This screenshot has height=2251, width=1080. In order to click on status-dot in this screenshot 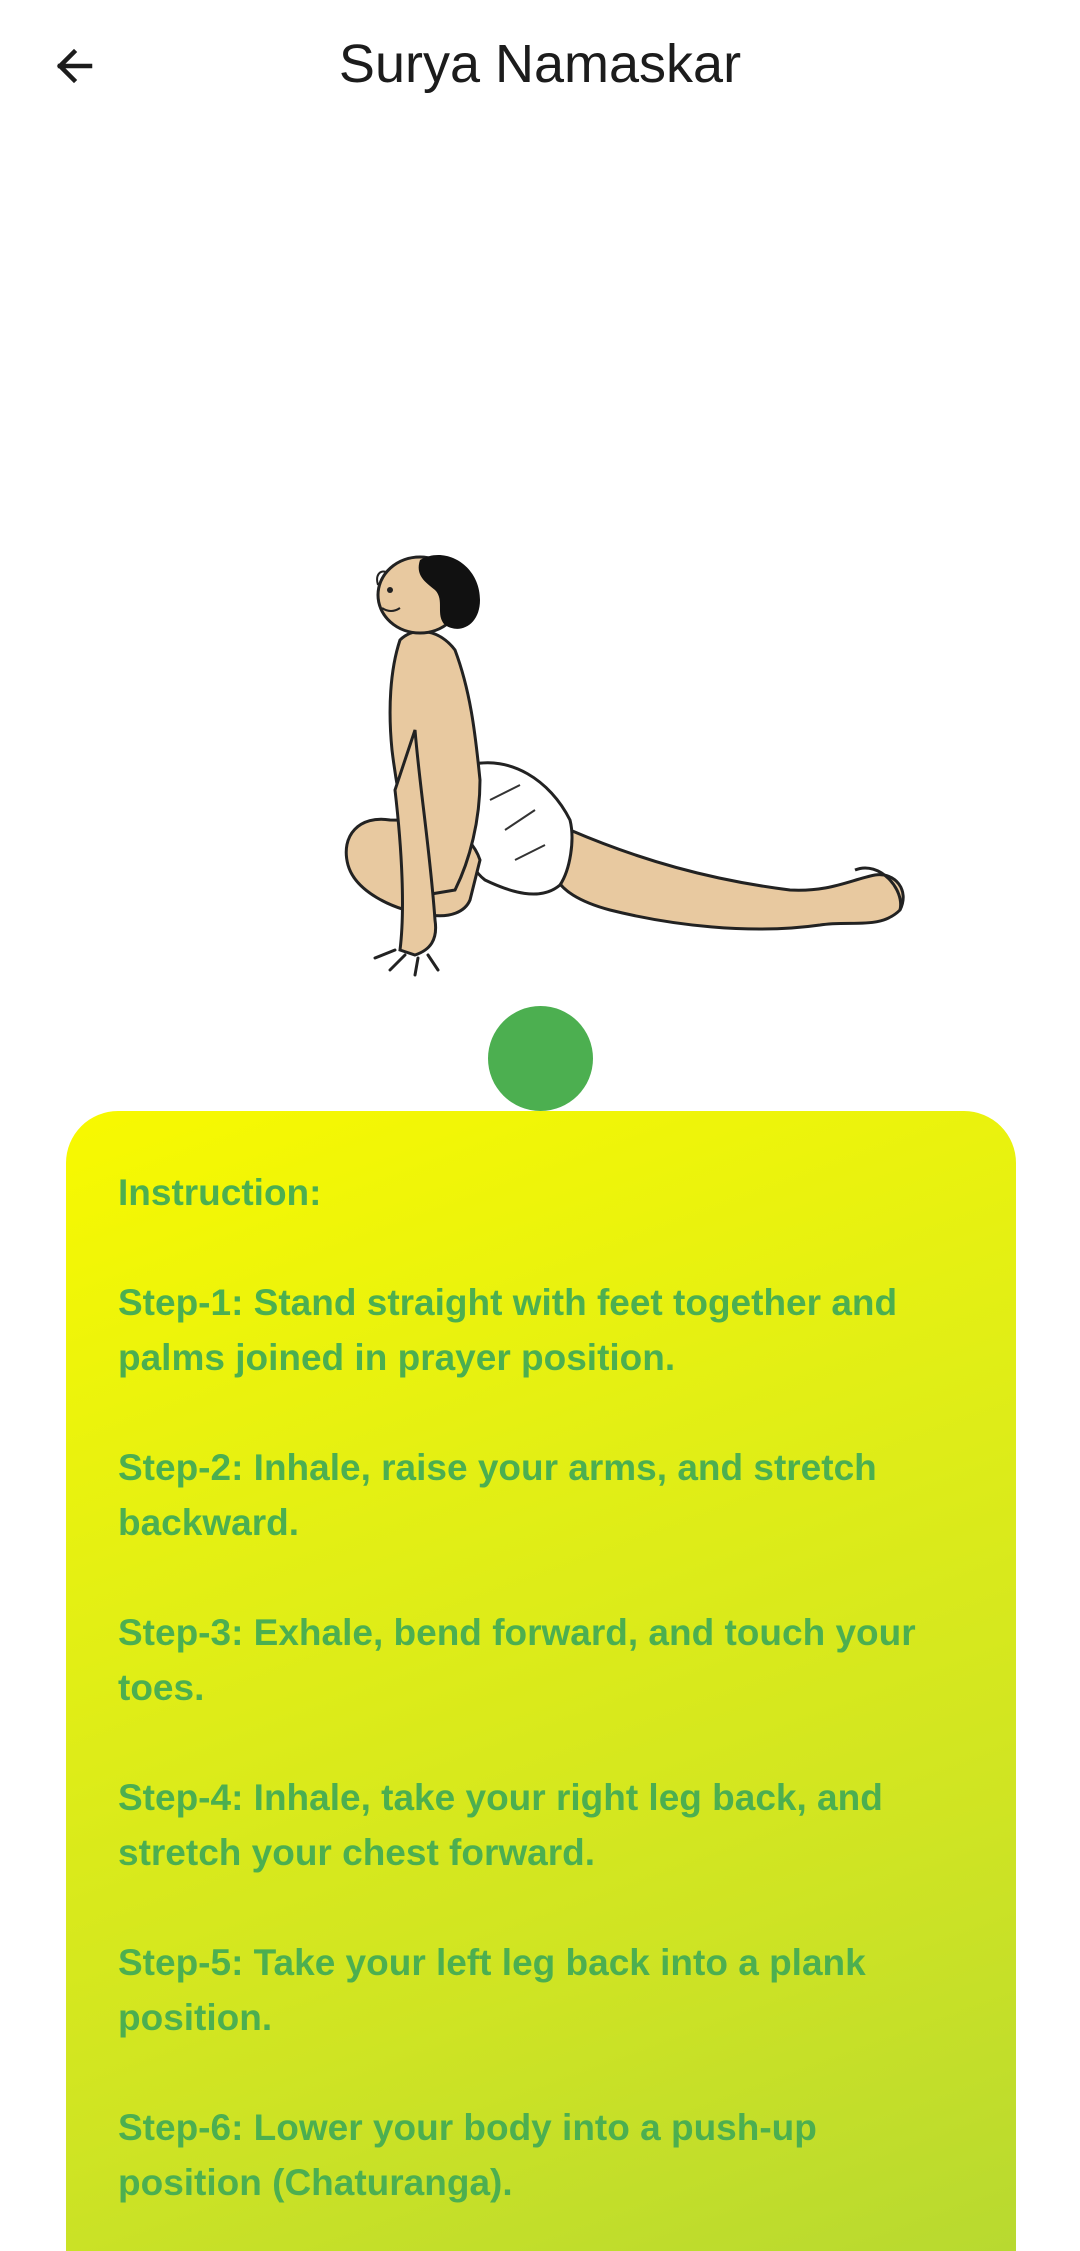, I will do `click(540, 1058)`.